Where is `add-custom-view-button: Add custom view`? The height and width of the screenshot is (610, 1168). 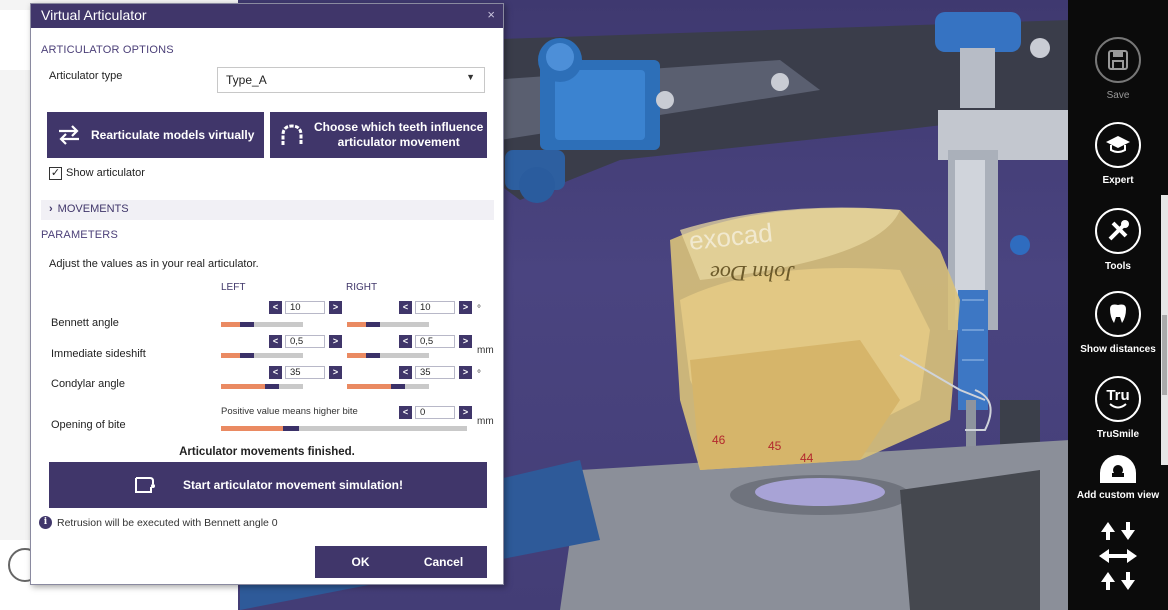 add-custom-view-button: Add custom view is located at coordinates (1118, 478).